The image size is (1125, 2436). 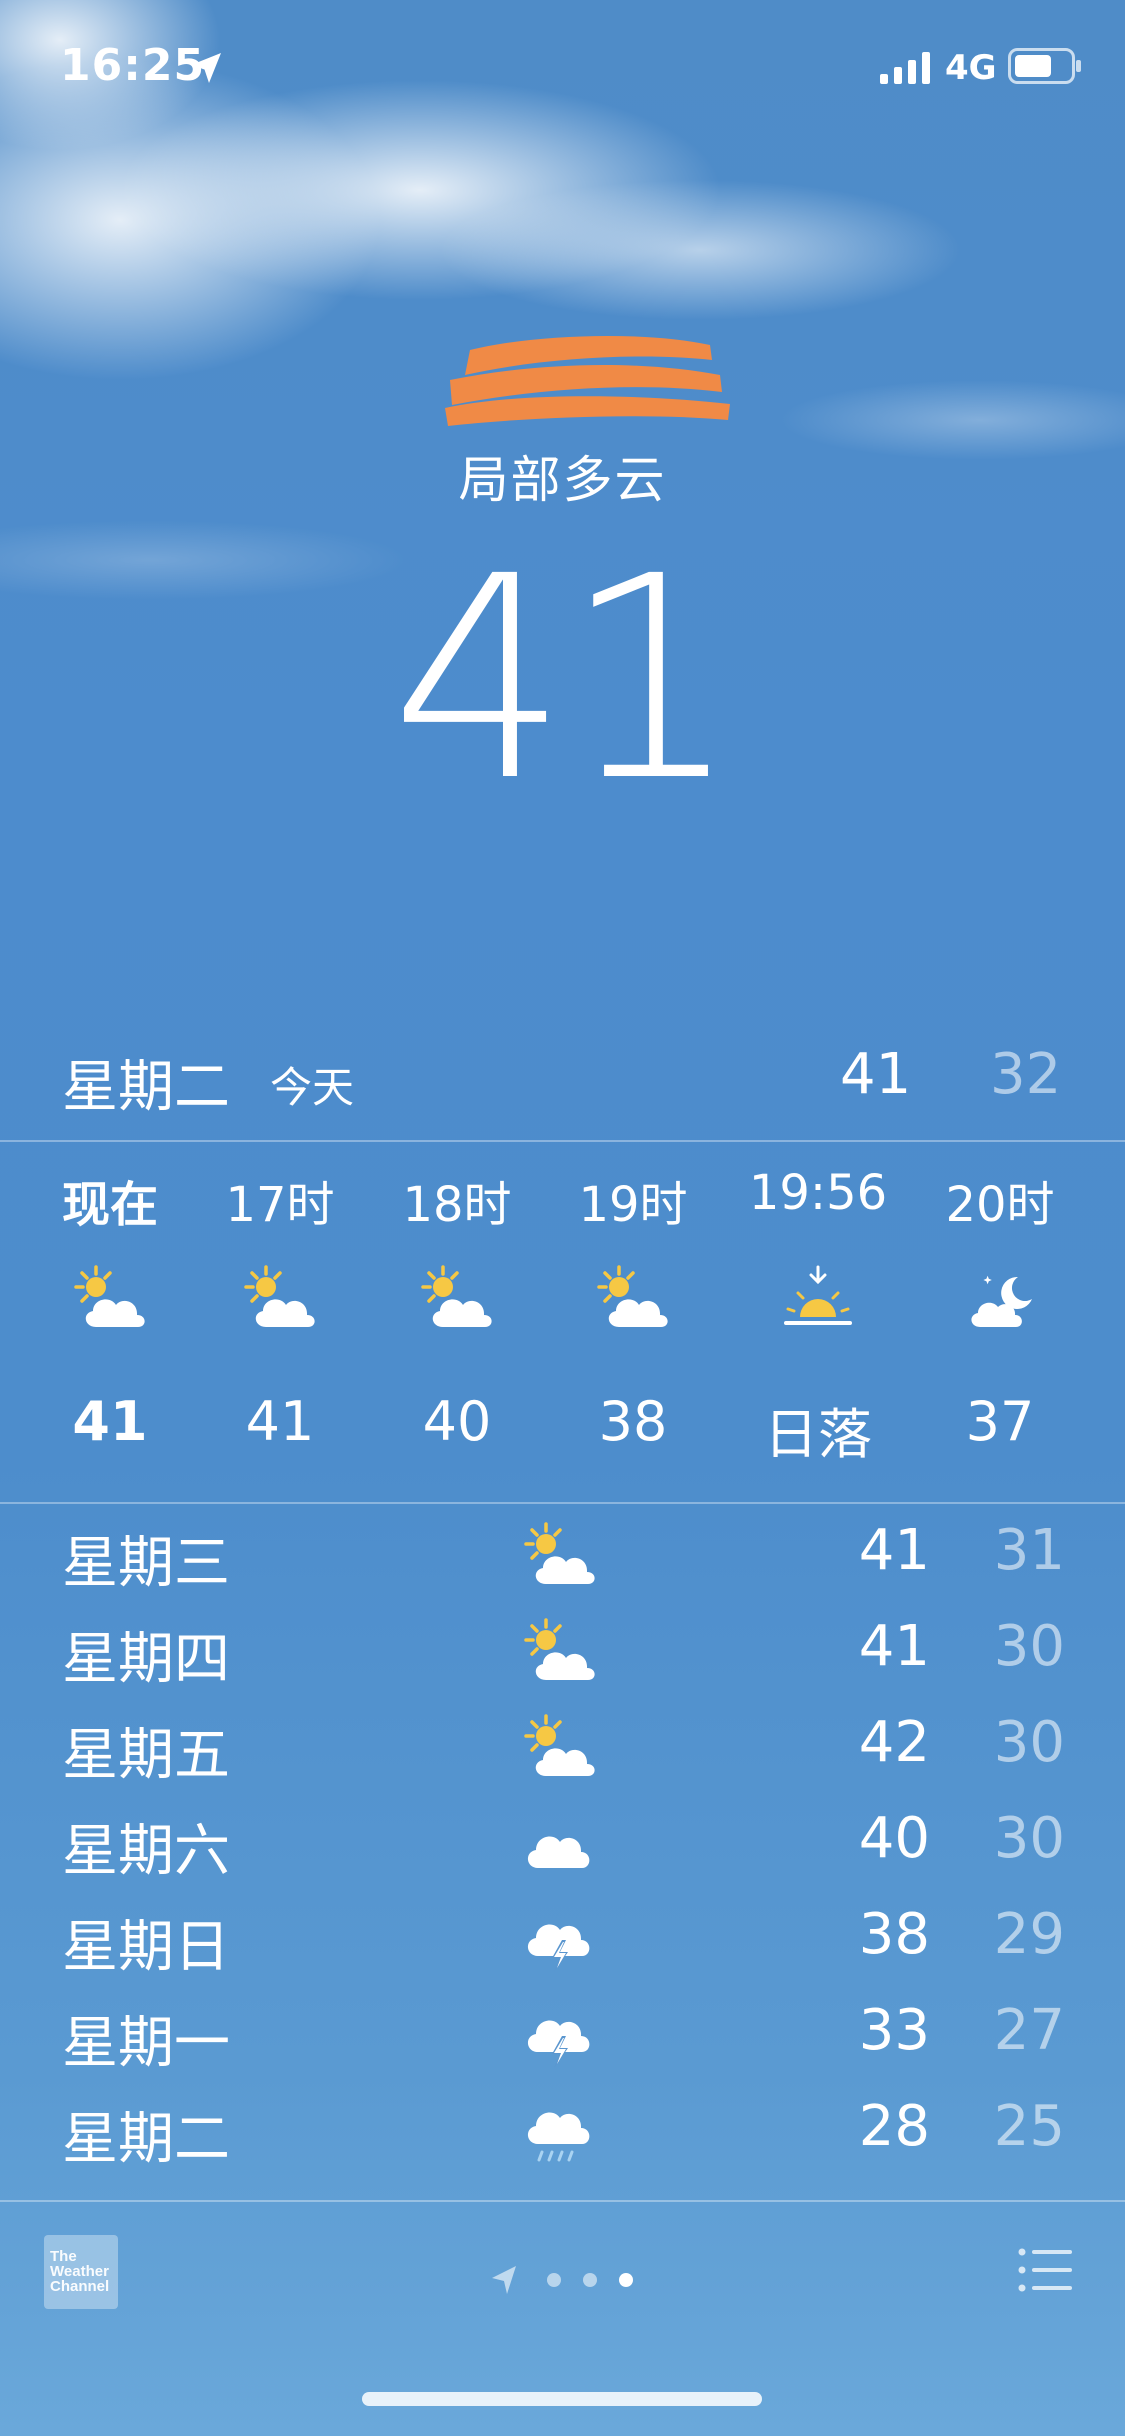 I want to click on current-condition: 局部多云, so click(x=562, y=480).